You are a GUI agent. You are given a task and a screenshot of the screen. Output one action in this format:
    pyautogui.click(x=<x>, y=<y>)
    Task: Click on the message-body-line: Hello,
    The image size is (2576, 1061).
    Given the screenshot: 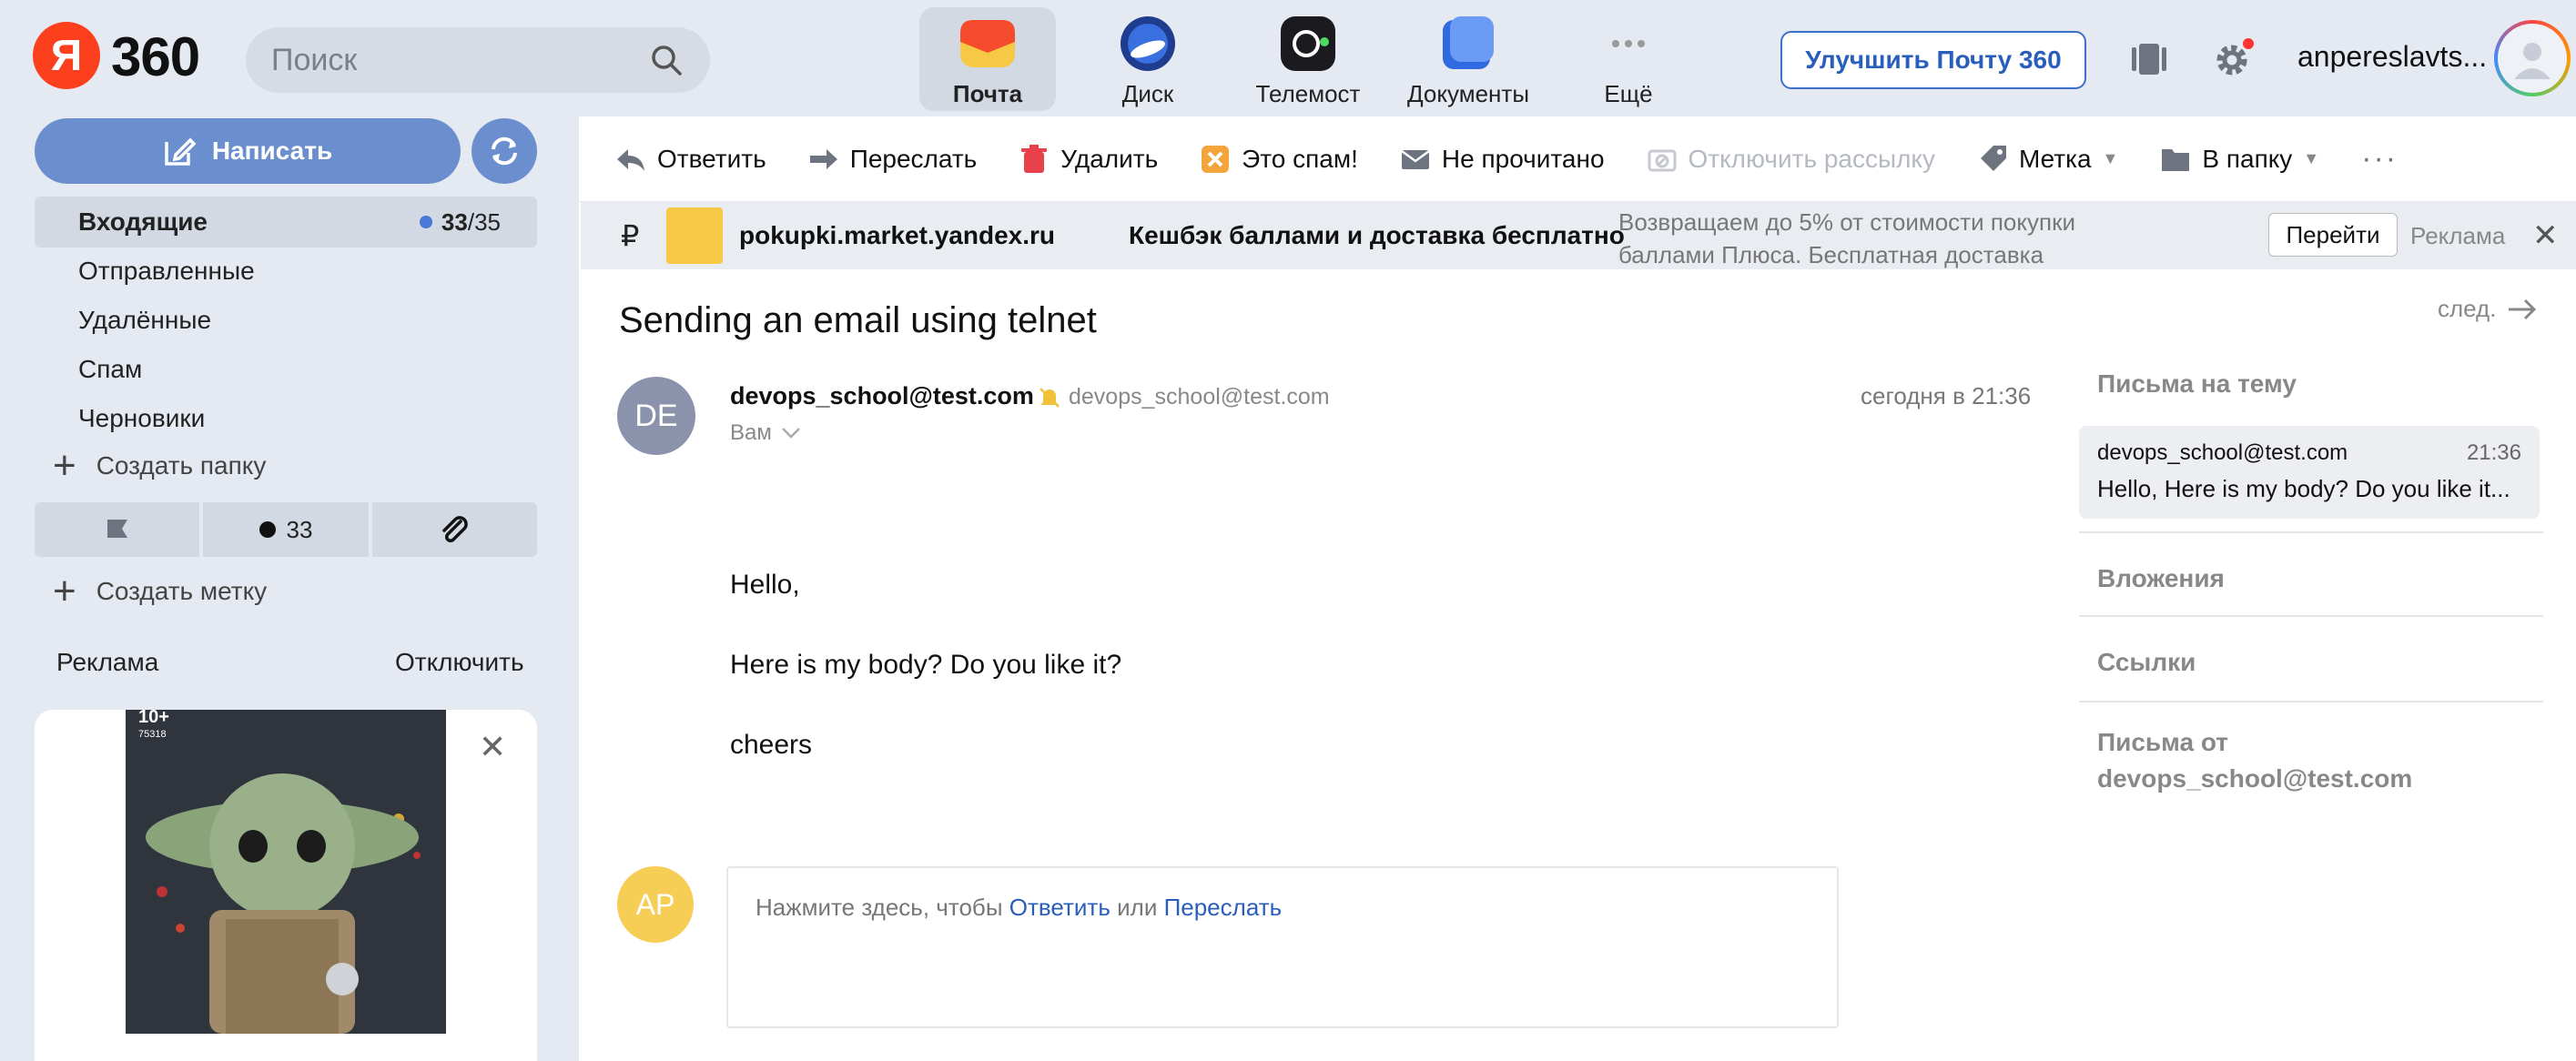 What is the action you would take?
    pyautogui.click(x=765, y=585)
    